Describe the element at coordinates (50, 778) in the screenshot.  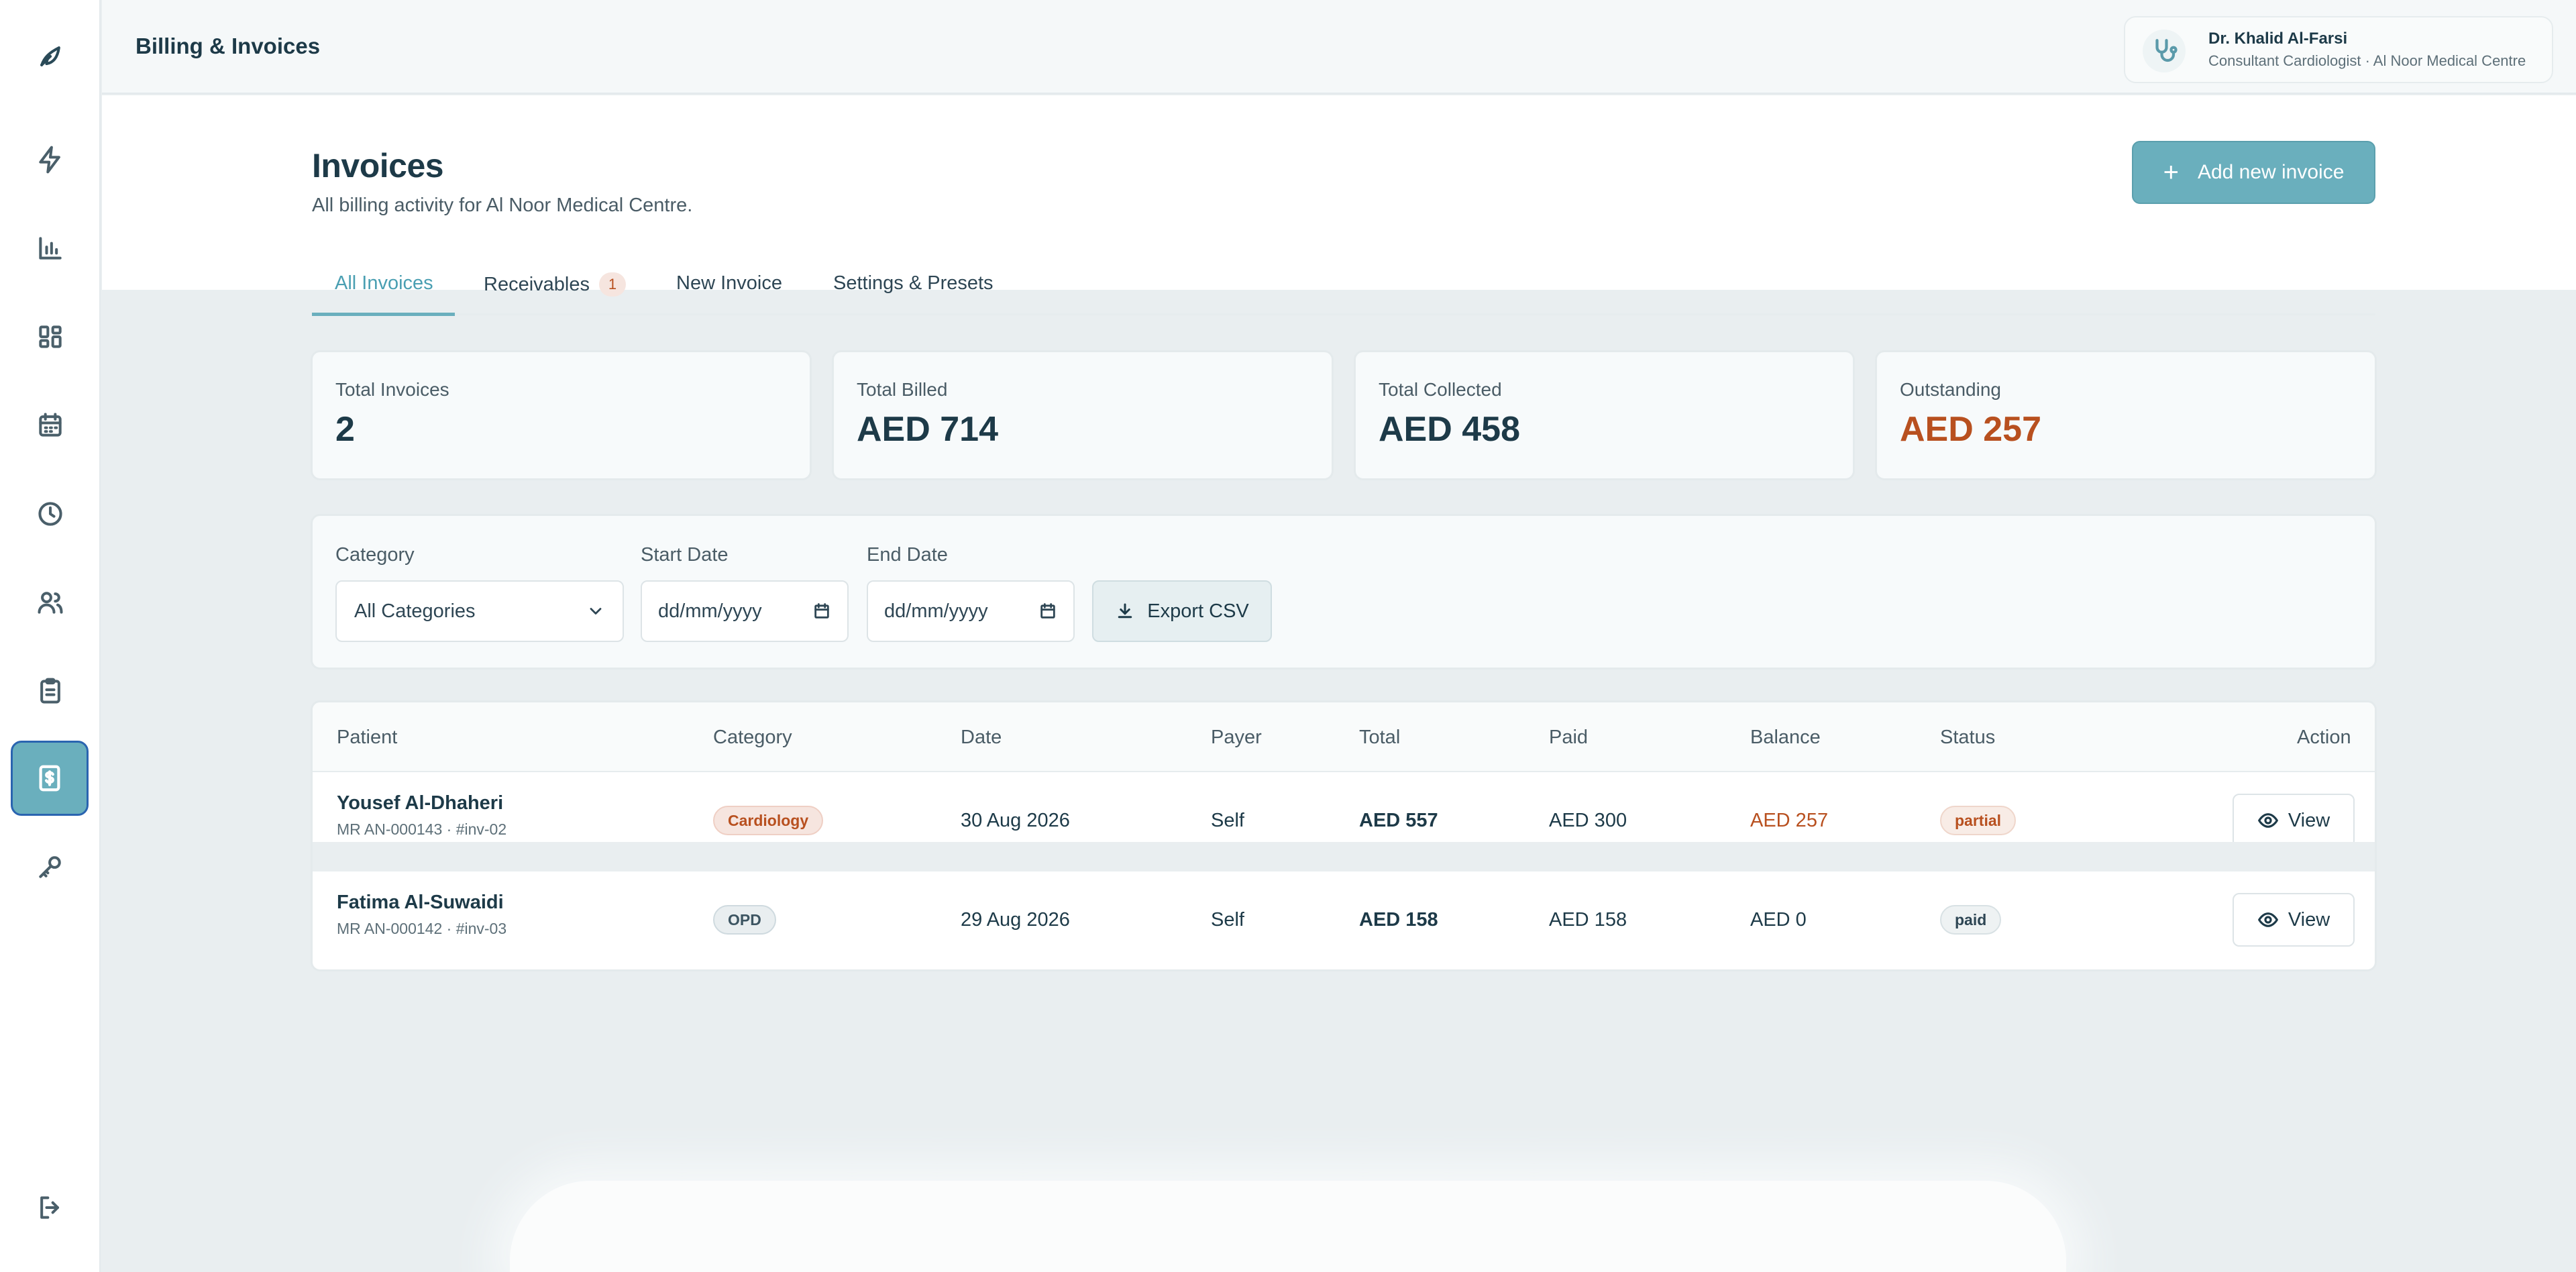
I see `invoice-icon` at that location.